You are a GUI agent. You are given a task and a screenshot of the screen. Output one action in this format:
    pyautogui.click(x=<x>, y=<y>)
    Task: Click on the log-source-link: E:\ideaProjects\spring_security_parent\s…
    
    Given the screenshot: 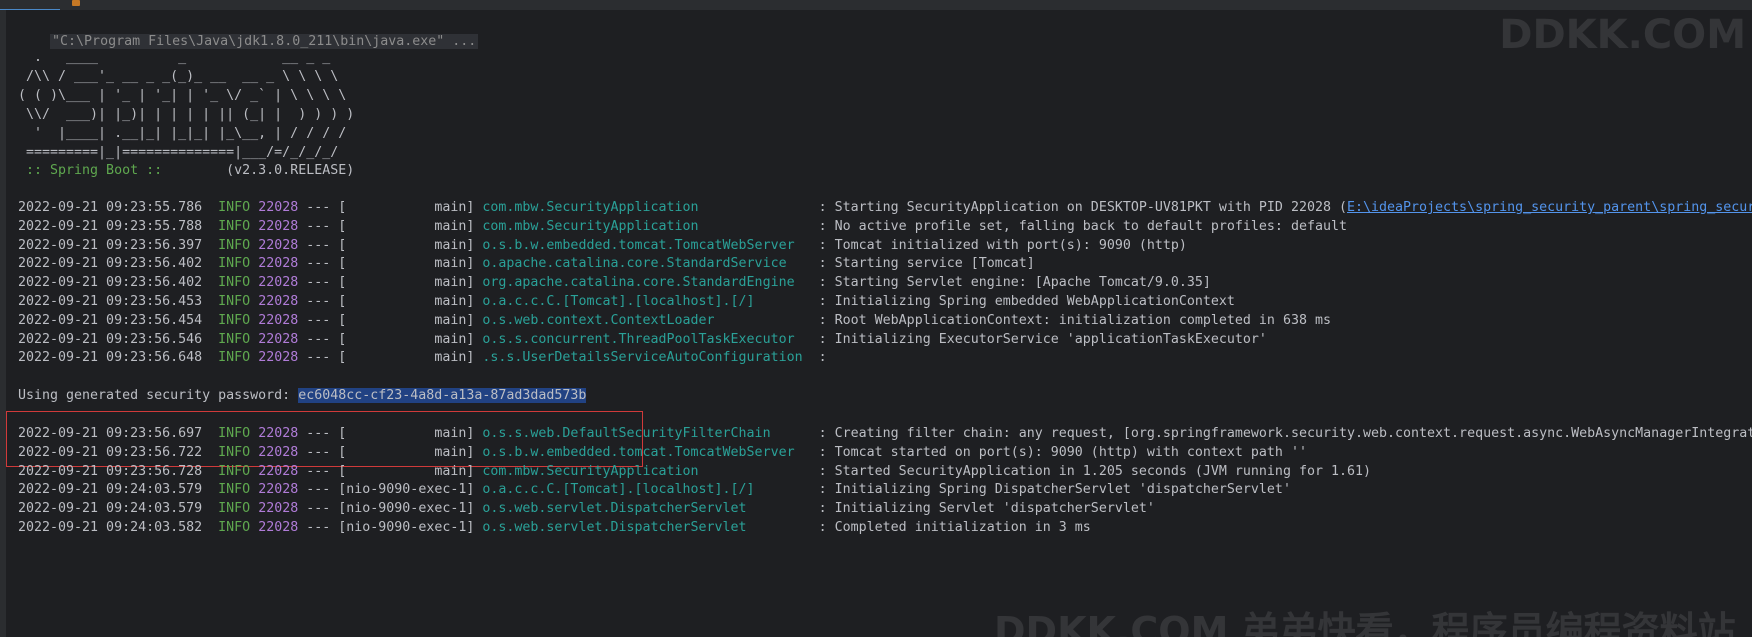 What is the action you would take?
    pyautogui.click(x=1549, y=207)
    